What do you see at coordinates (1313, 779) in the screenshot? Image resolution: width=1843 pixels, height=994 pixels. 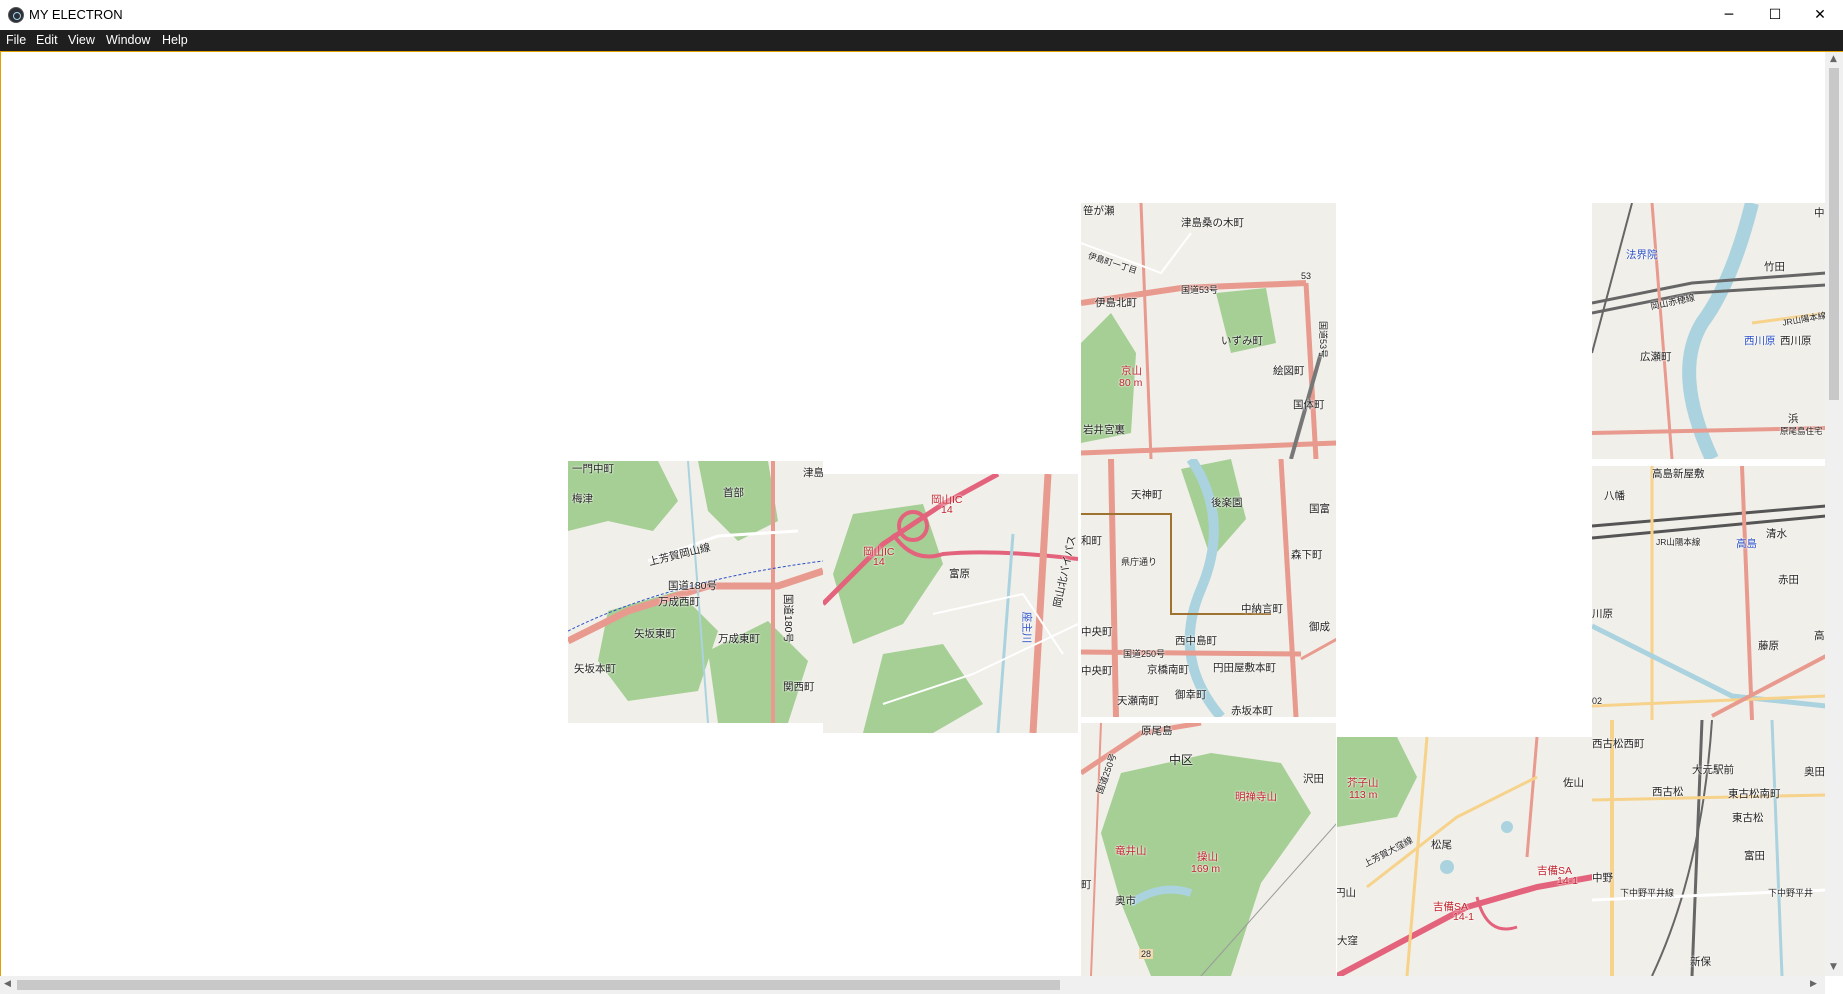 I see `map-label: 沢田` at bounding box center [1313, 779].